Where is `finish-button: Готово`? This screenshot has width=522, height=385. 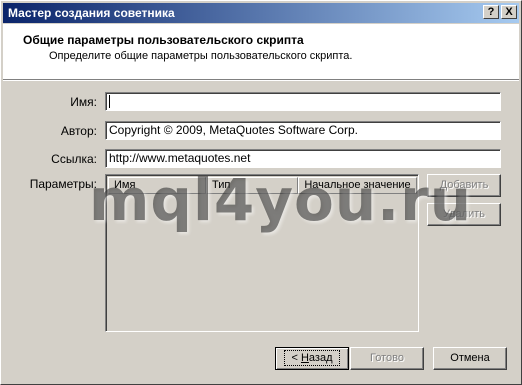
finish-button: Готово is located at coordinates (387, 358).